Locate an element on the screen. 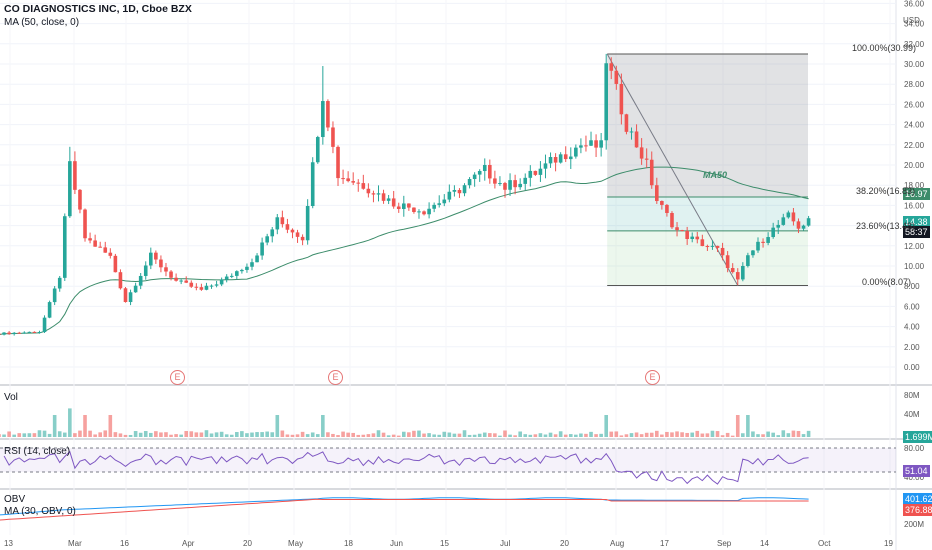 Image resolution: width=932 pixels, height=550 pixels. obv-tick-label: 200M is located at coordinates (914, 524).